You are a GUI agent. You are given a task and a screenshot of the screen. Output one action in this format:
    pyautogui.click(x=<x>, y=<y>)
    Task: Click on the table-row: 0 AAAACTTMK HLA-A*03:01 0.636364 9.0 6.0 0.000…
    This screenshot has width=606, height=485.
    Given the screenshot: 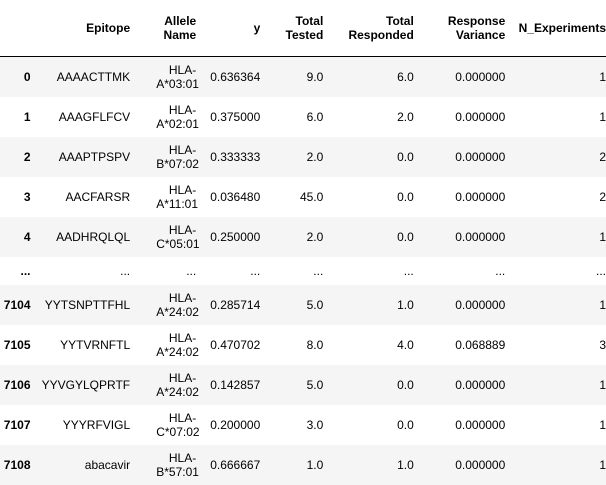 What is the action you would take?
    pyautogui.click(x=303, y=76)
    